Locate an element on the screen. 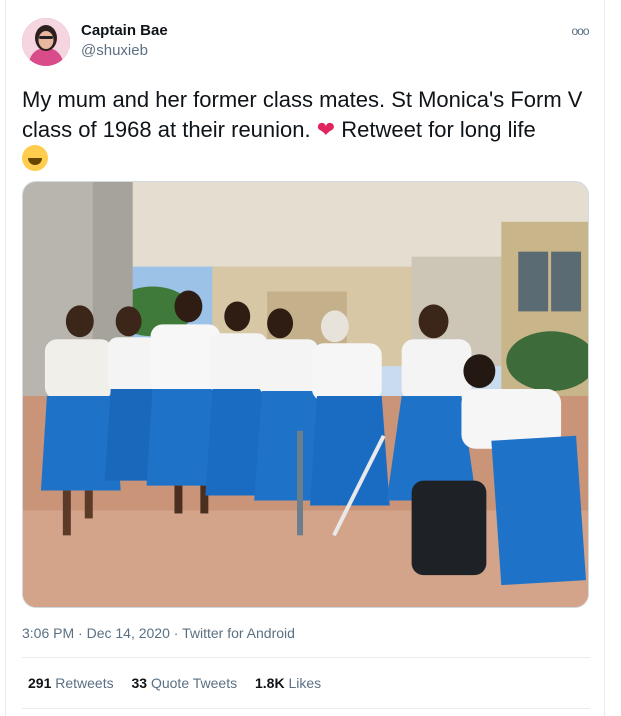 This screenshot has width=621, height=716. avatar is located at coordinates (46, 42).